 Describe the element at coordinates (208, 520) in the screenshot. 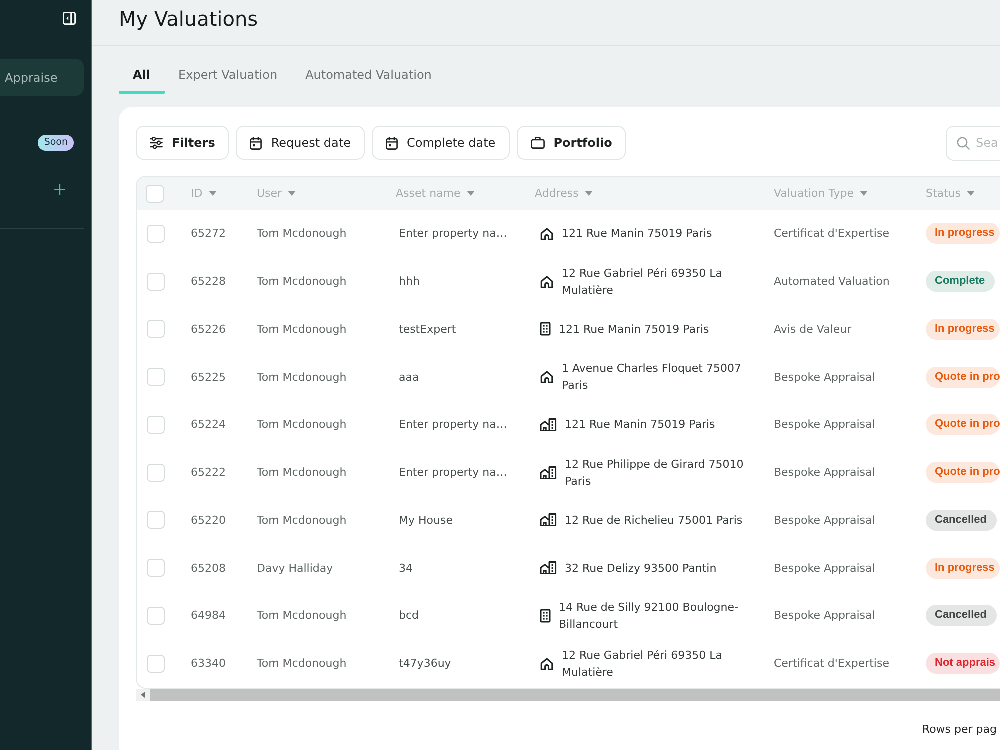

I see `table-cell: 65220` at that location.